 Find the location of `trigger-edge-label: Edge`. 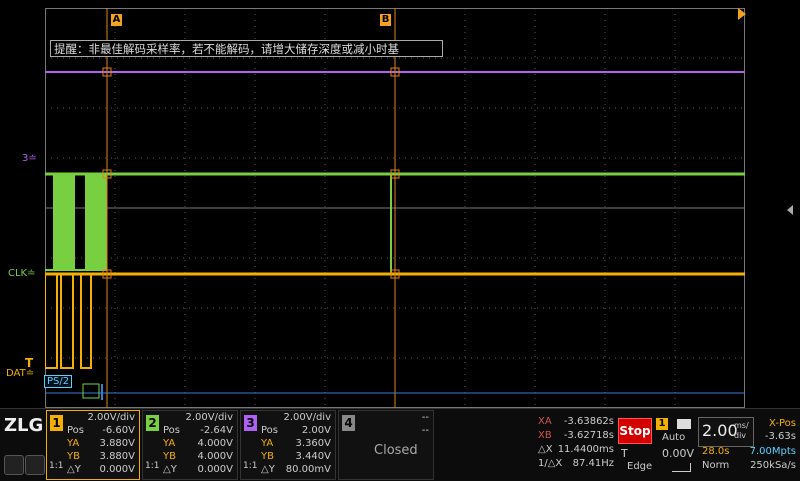

trigger-edge-label: Edge is located at coordinates (640, 466).